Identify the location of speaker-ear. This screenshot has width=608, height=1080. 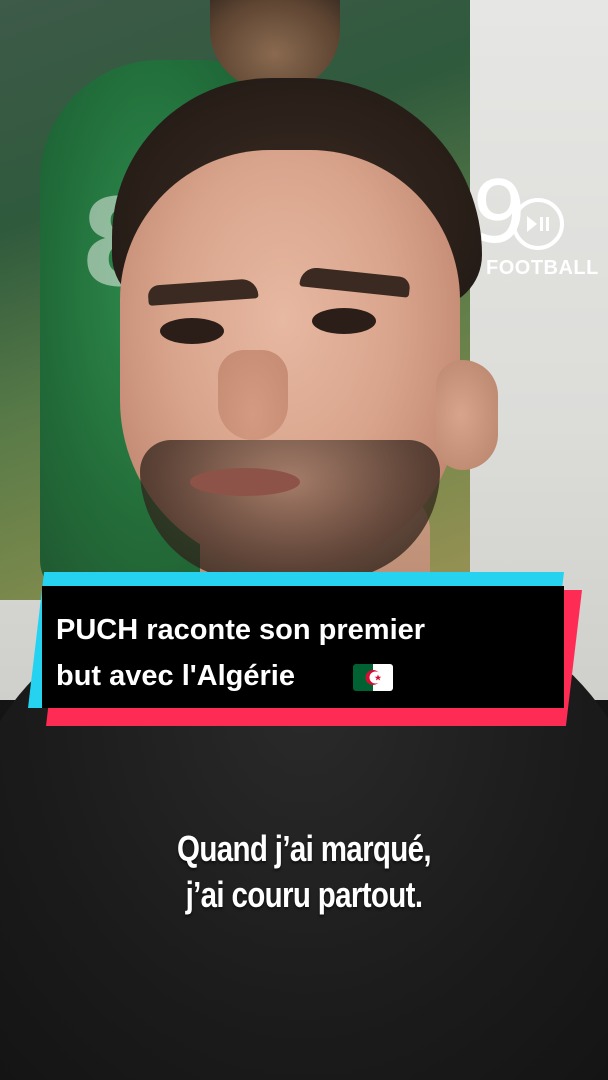
(467, 415).